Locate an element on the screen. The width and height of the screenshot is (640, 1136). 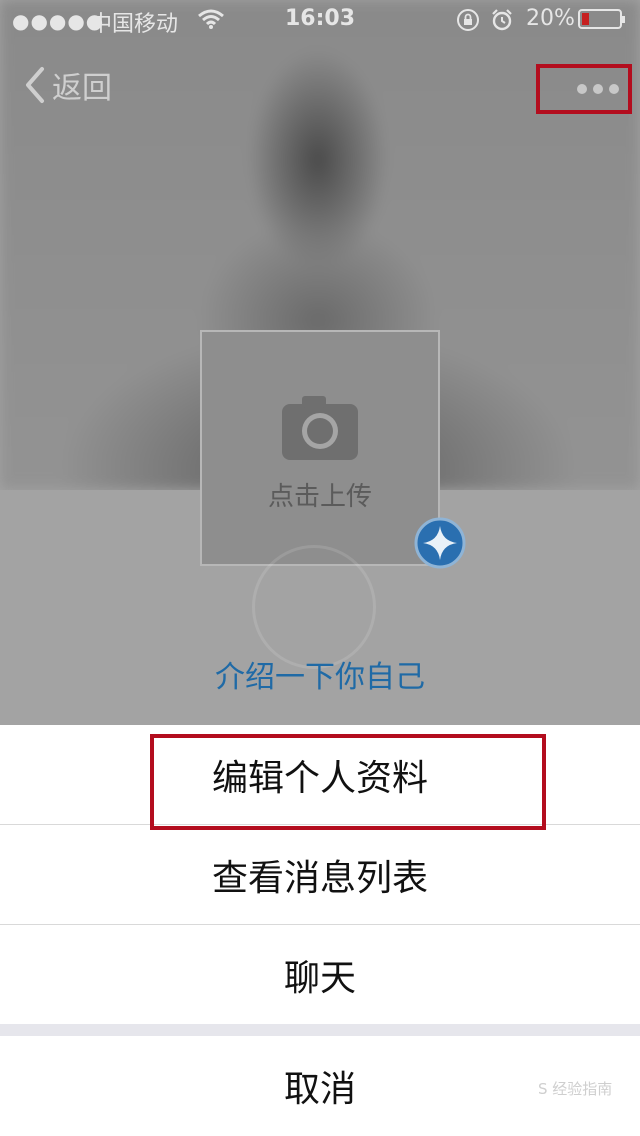
back-button: 返回 is located at coordinates (67, 85).